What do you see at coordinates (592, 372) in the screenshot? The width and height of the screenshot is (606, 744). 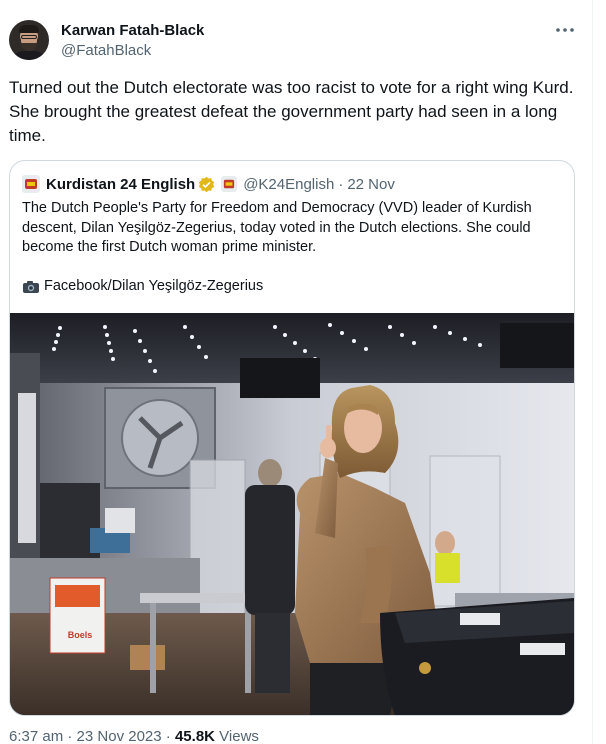 I see `timeline-border` at bounding box center [592, 372].